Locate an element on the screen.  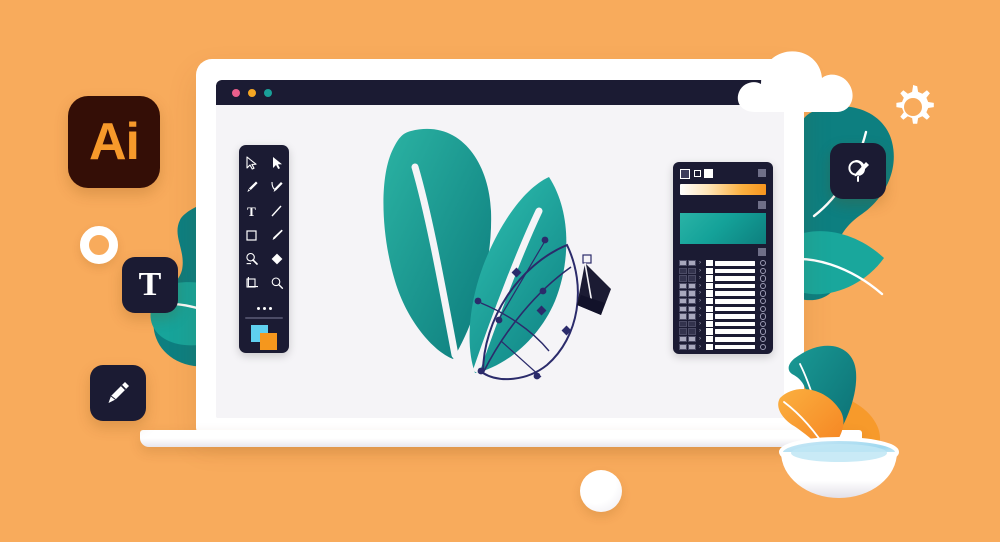
rectangle-tool-icon is located at coordinates (251, 235).